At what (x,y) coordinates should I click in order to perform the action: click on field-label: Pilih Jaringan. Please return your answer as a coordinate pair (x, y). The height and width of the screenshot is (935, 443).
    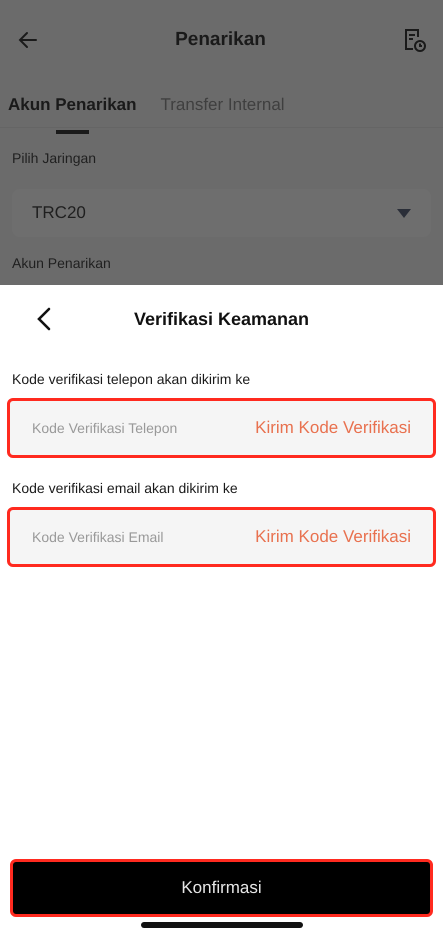
    Looking at the image, I should click on (55, 158).